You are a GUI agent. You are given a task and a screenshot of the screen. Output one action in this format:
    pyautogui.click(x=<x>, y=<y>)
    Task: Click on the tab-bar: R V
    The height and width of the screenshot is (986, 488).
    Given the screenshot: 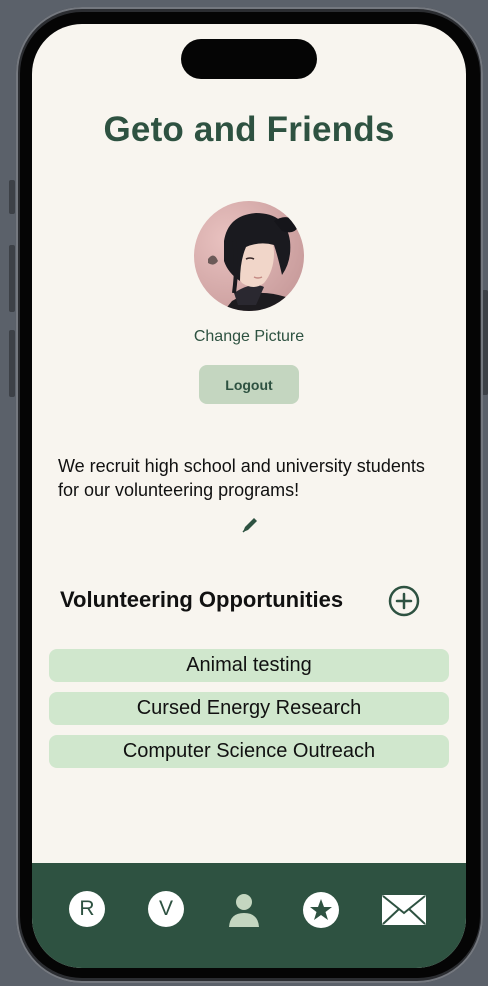 What is the action you would take?
    pyautogui.click(x=249, y=915)
    